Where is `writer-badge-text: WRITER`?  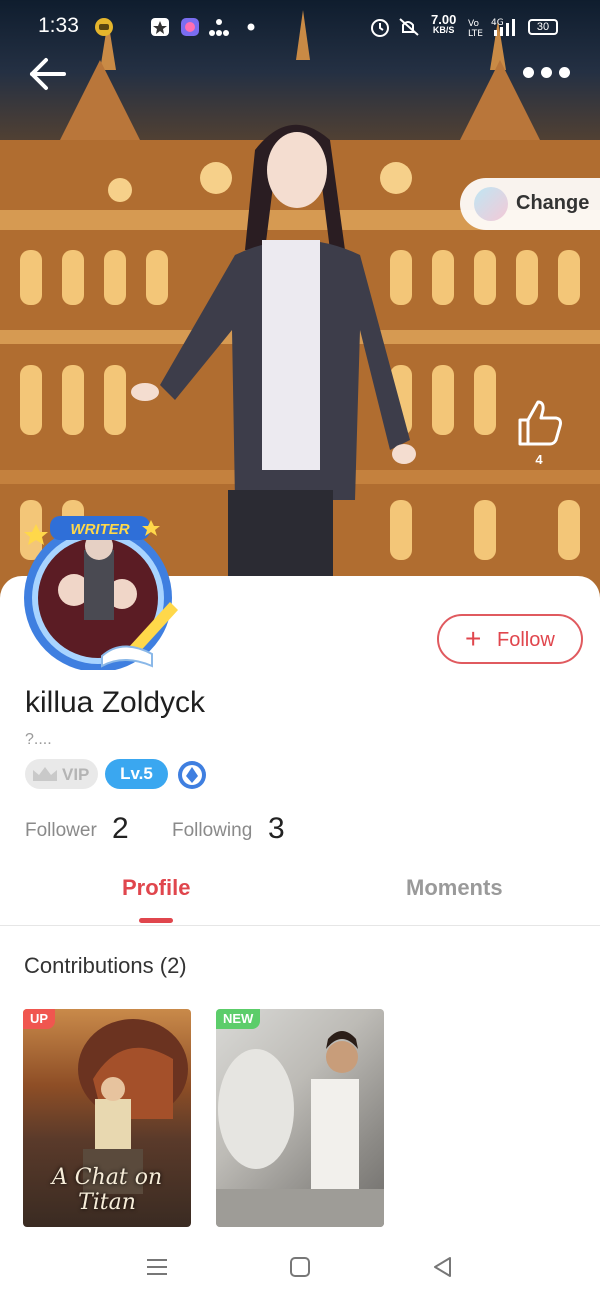
writer-badge-text: WRITER is located at coordinates (99, 529).